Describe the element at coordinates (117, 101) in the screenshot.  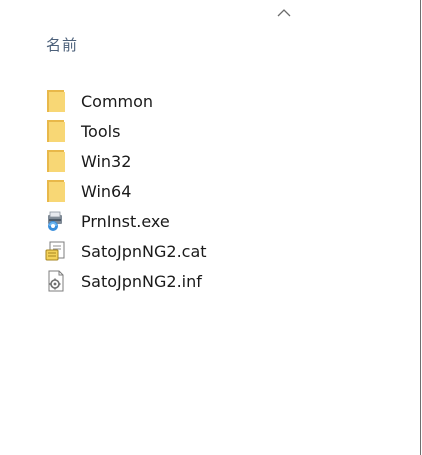
I see `file-name: Common` at that location.